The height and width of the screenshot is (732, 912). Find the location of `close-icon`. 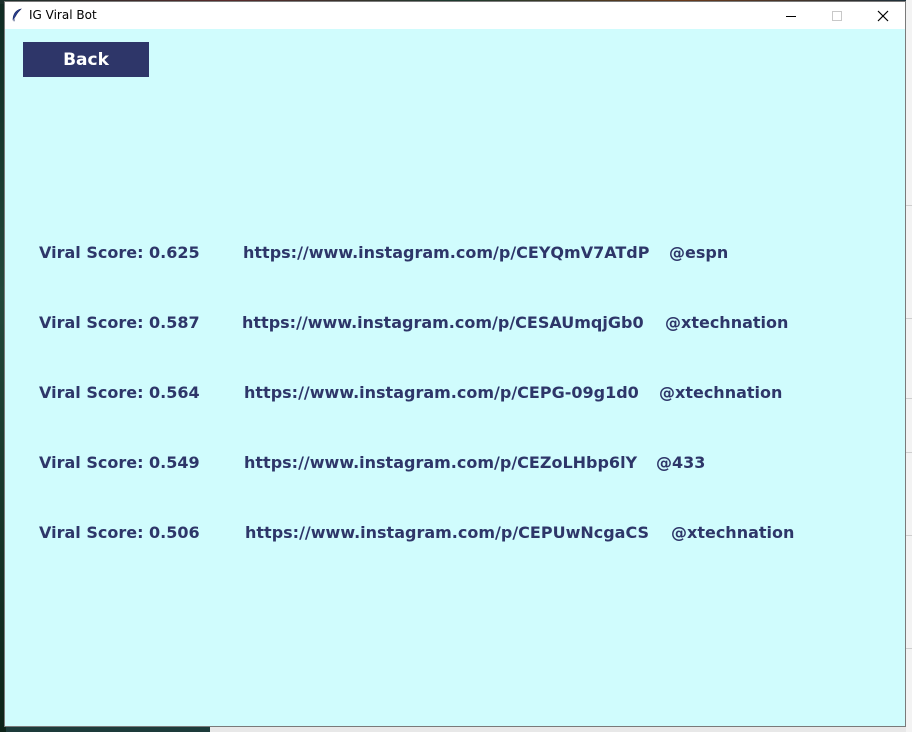

close-icon is located at coordinates (883, 15).